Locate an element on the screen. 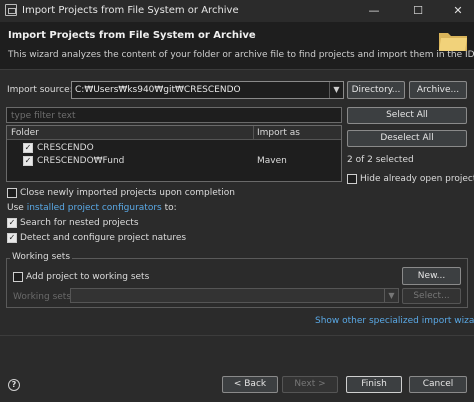  finish-button: Finish is located at coordinates (374, 384).